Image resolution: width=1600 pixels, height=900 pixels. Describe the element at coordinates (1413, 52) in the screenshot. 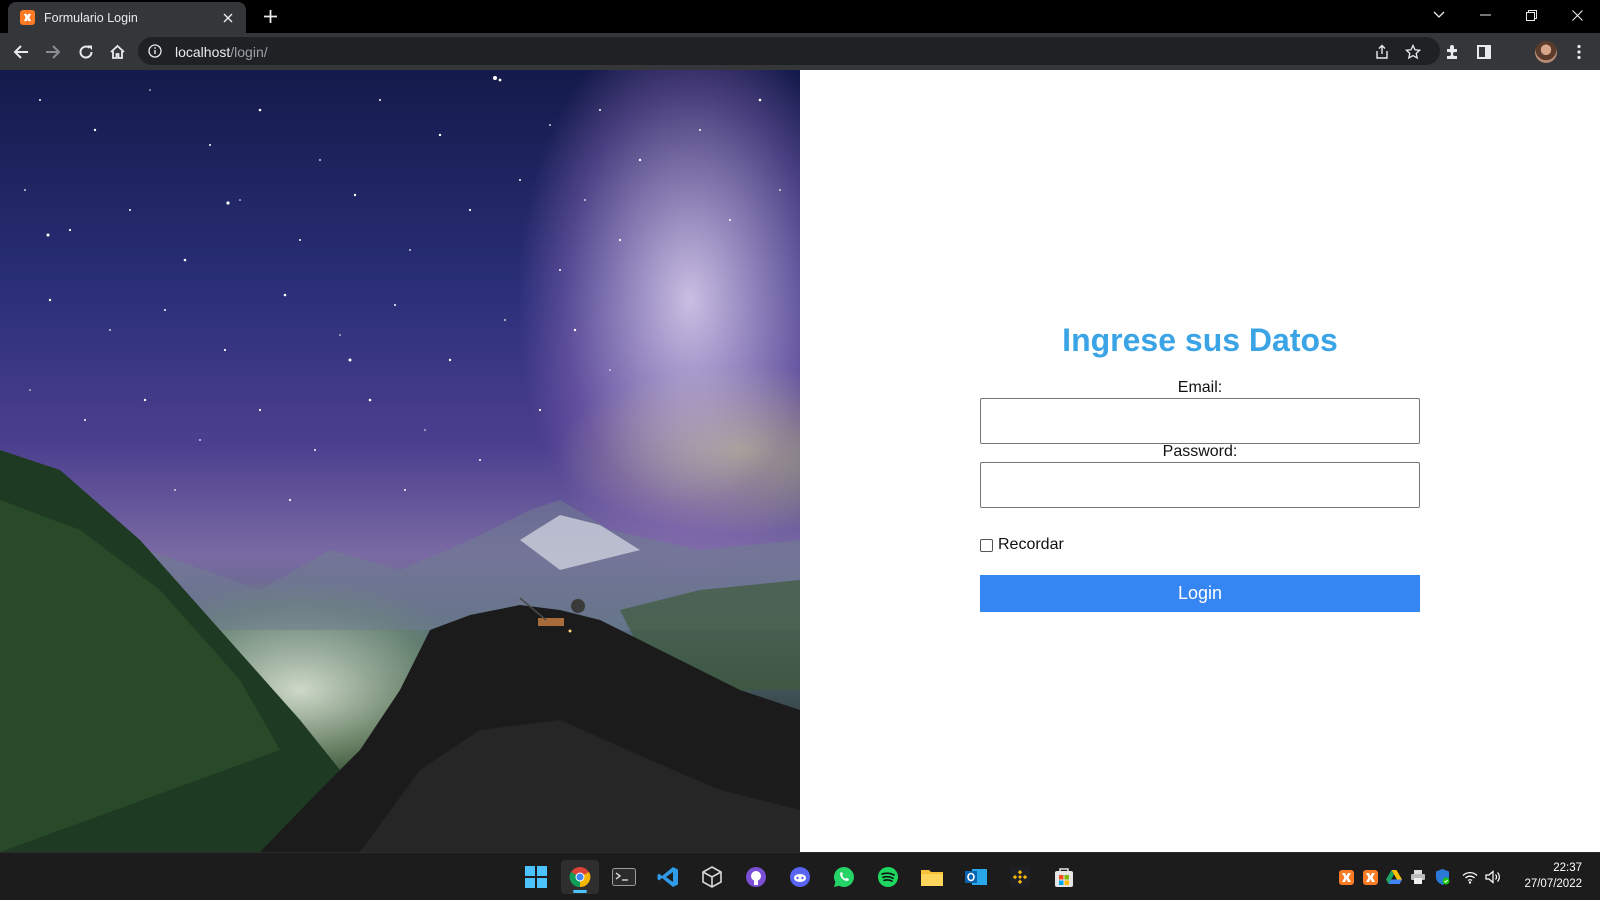

I see `bookmark-star-icon` at that location.